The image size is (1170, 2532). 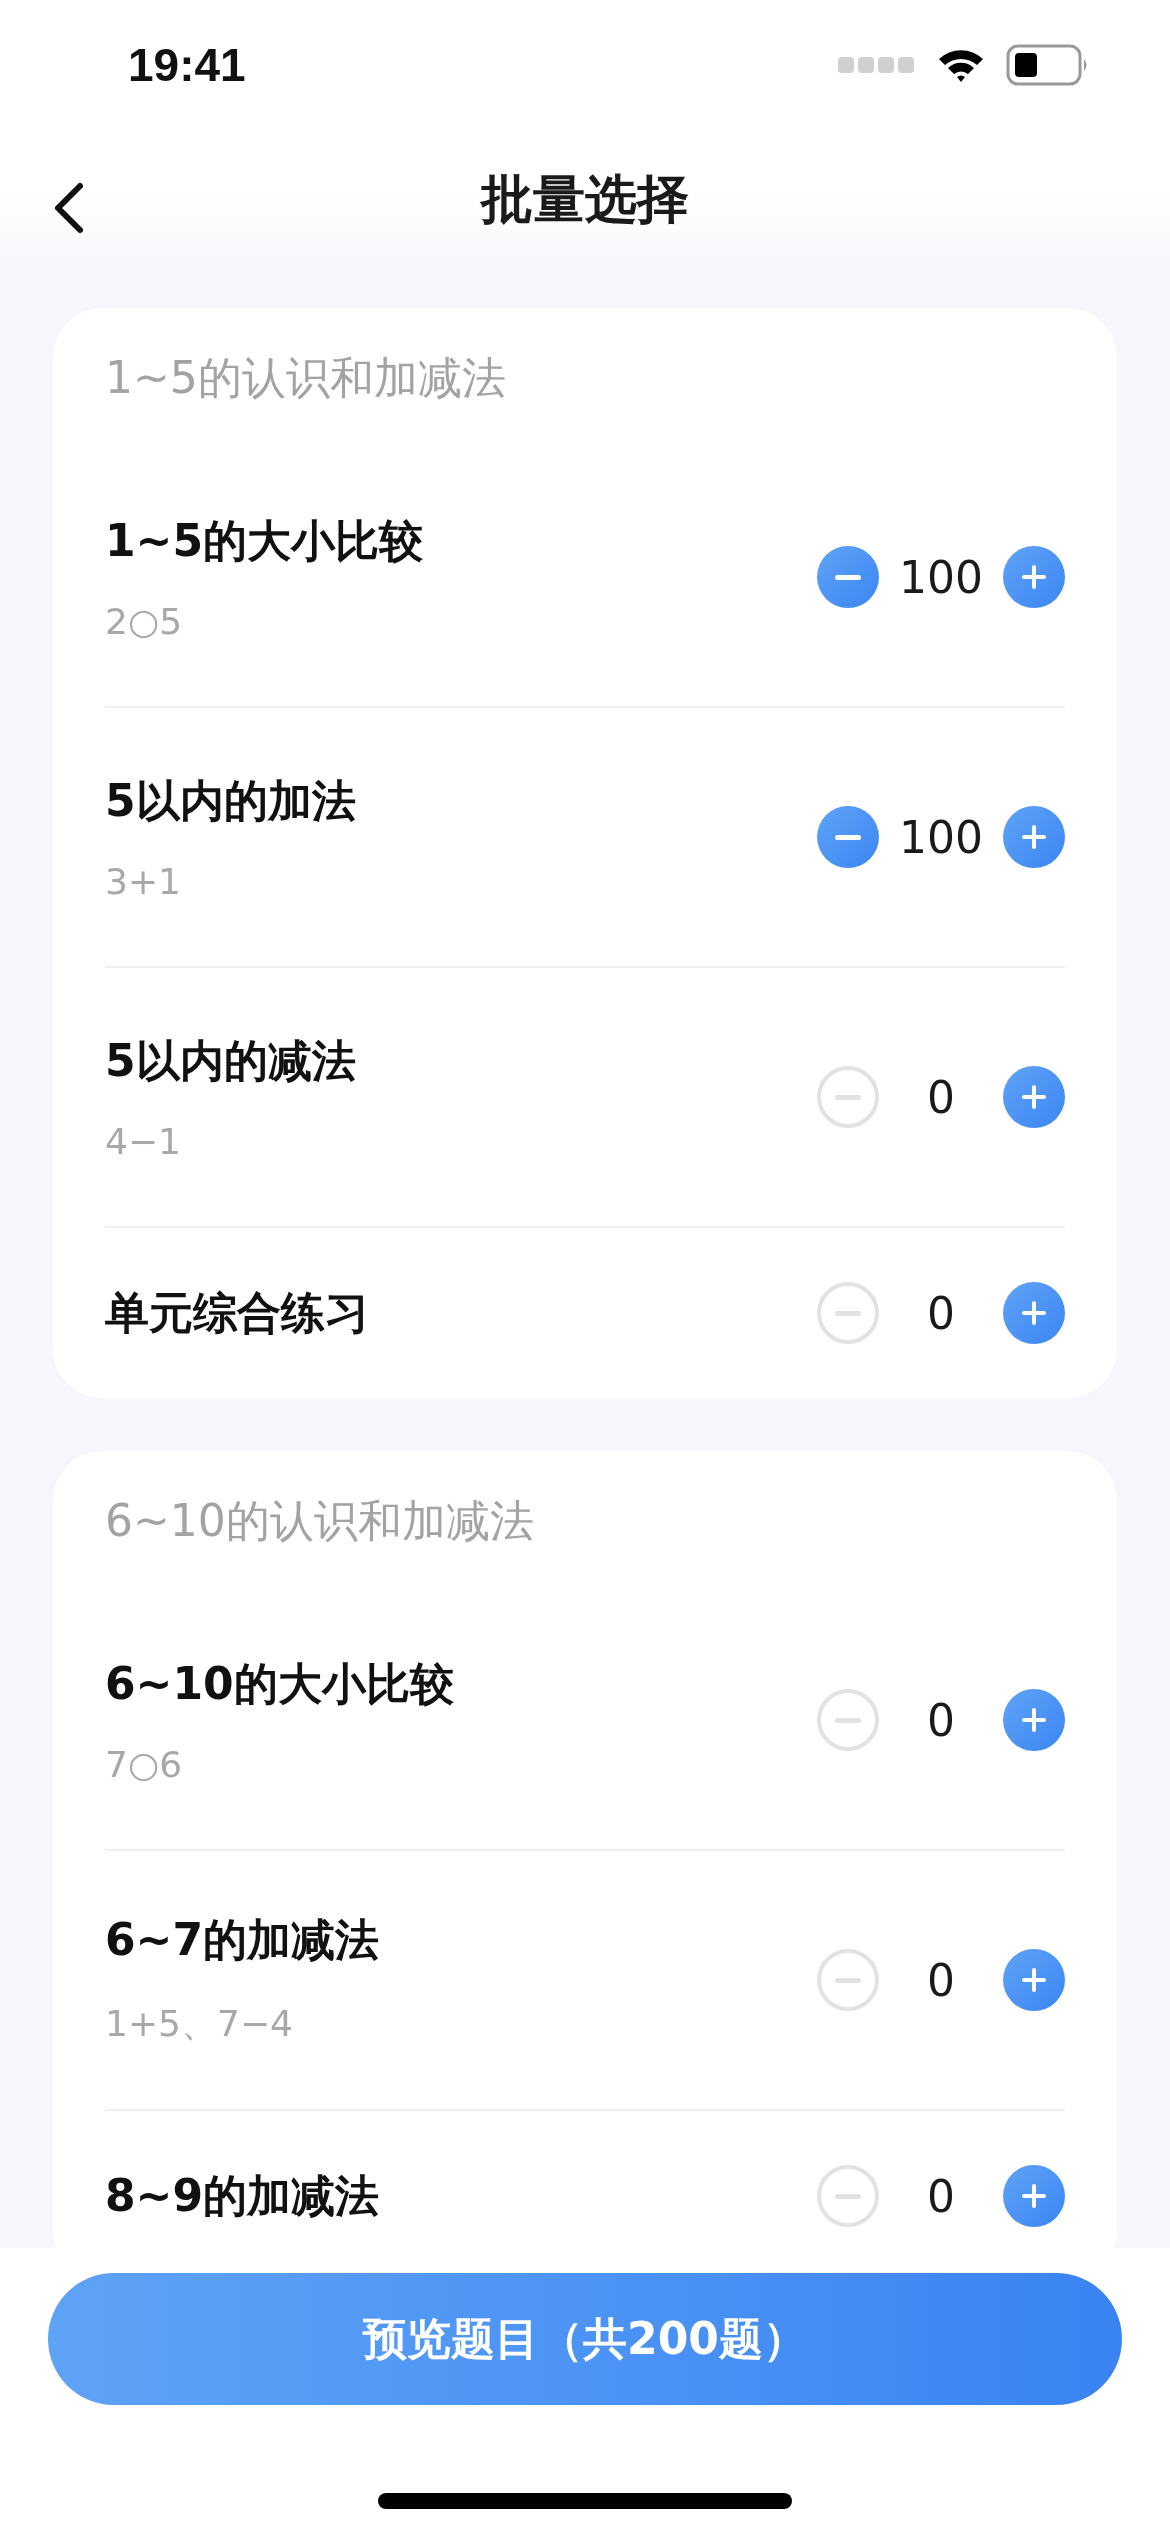 I want to click on section-title: 6~10的认识和加减法, so click(x=319, y=1521).